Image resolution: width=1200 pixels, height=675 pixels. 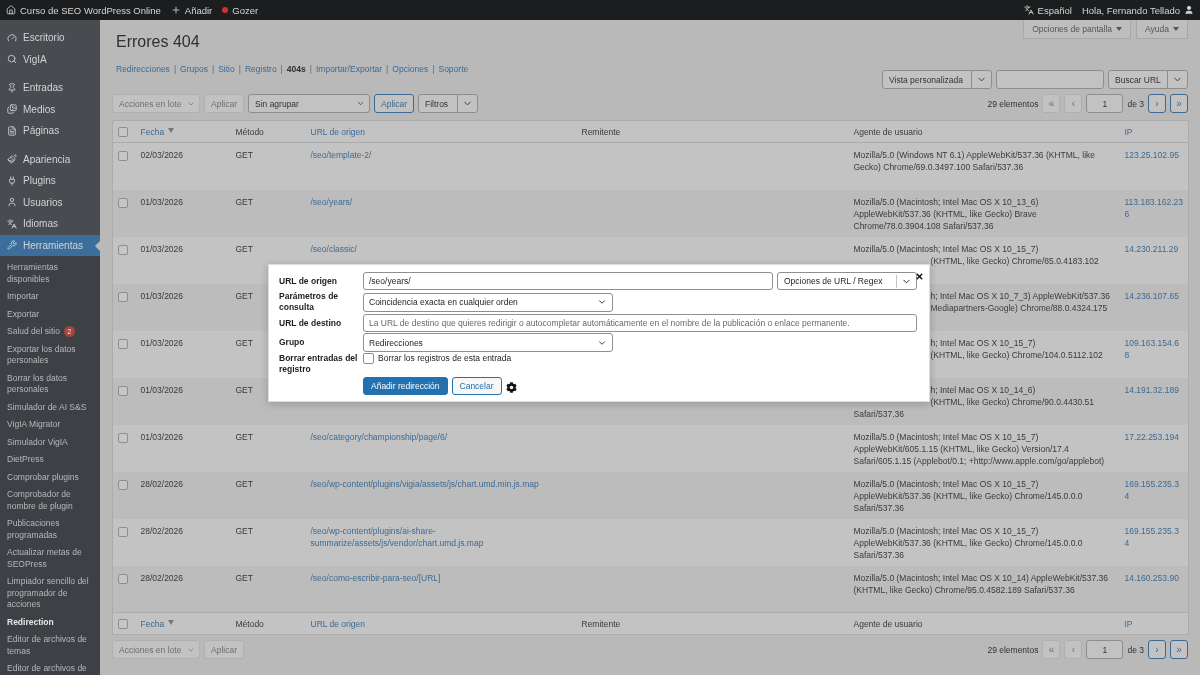 What do you see at coordinates (50, 202) in the screenshot?
I see `sidebar-item: Usuarios` at bounding box center [50, 202].